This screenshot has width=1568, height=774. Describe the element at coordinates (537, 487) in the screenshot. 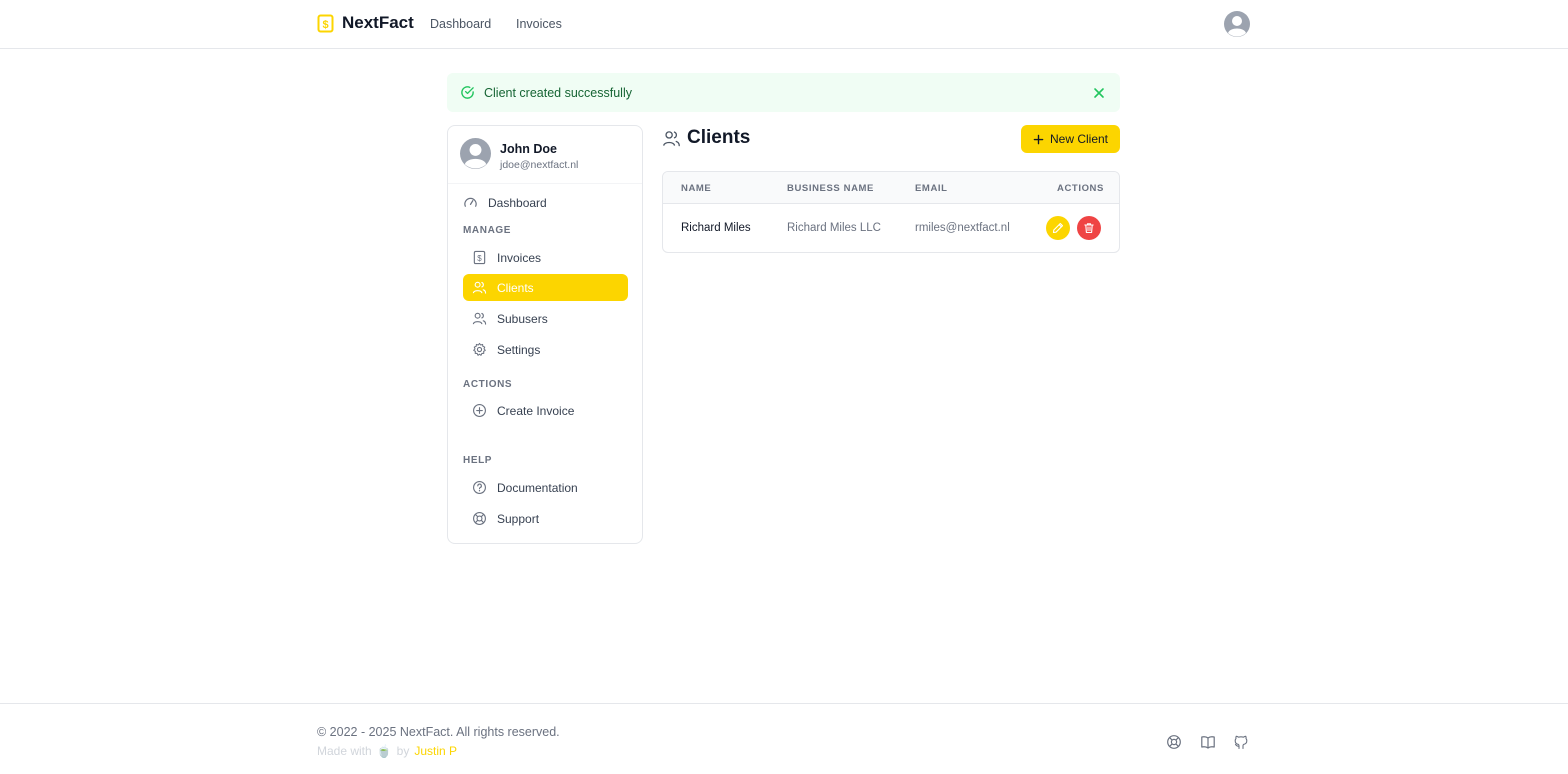

I see `sidebar-item-label: Documentation` at that location.